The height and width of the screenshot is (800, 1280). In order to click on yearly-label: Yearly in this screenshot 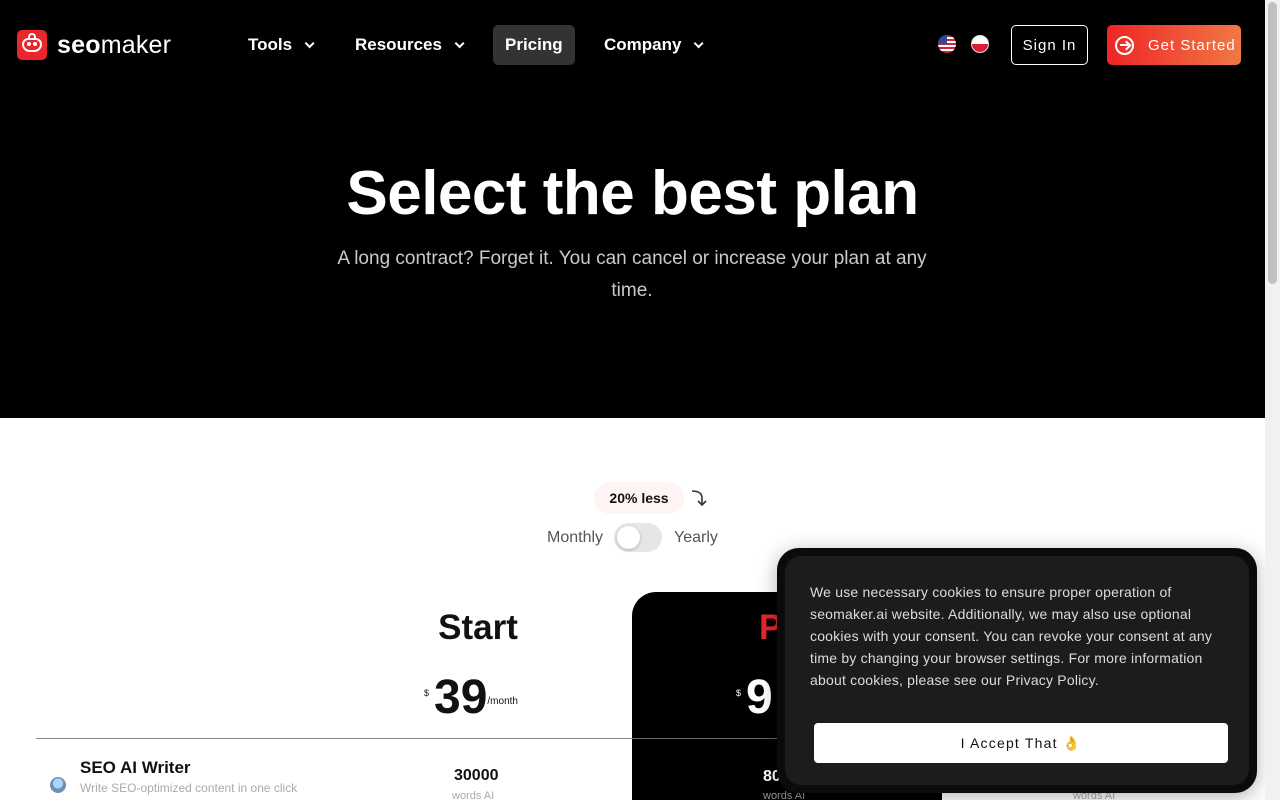, I will do `click(696, 537)`.